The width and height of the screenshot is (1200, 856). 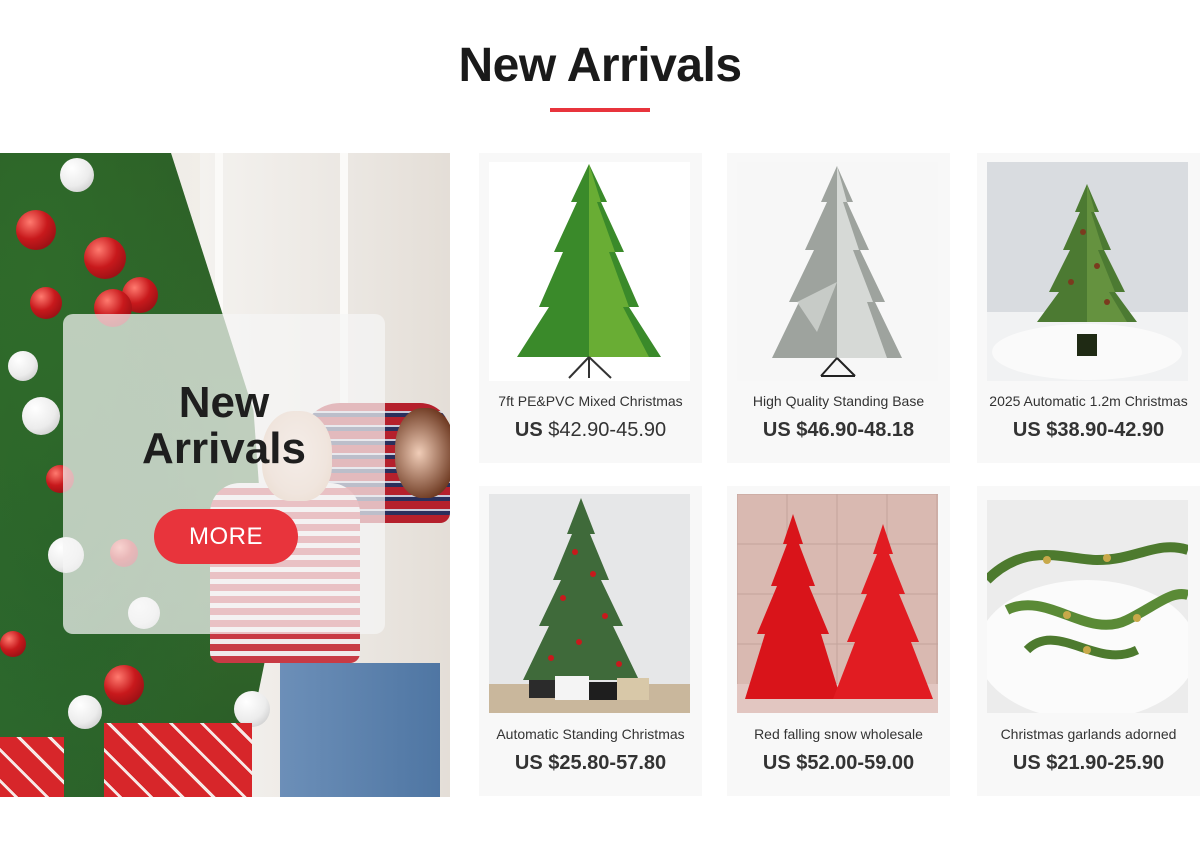 What do you see at coordinates (1088, 401) in the screenshot?
I see `product-name: 2025 Automatic 1.2m Christmas` at bounding box center [1088, 401].